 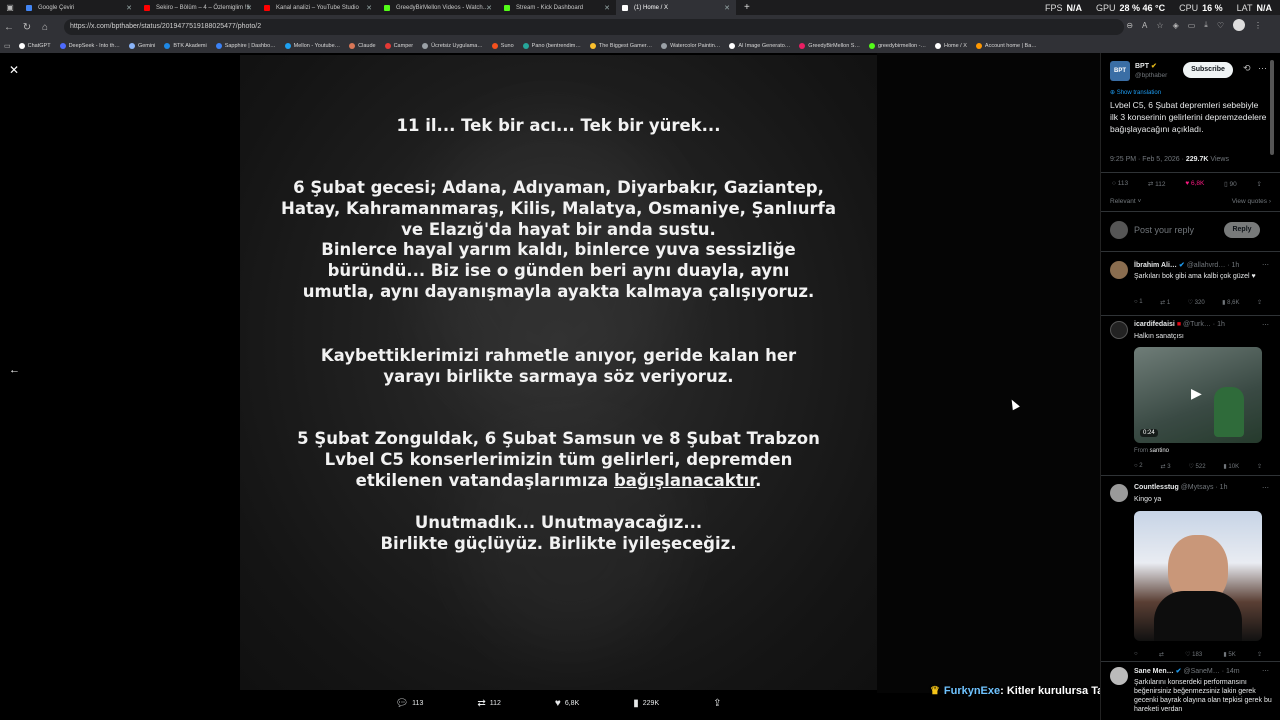 What do you see at coordinates (1231, 466) in the screenshot?
I see `reply-view-count: ▮ 10K` at bounding box center [1231, 466].